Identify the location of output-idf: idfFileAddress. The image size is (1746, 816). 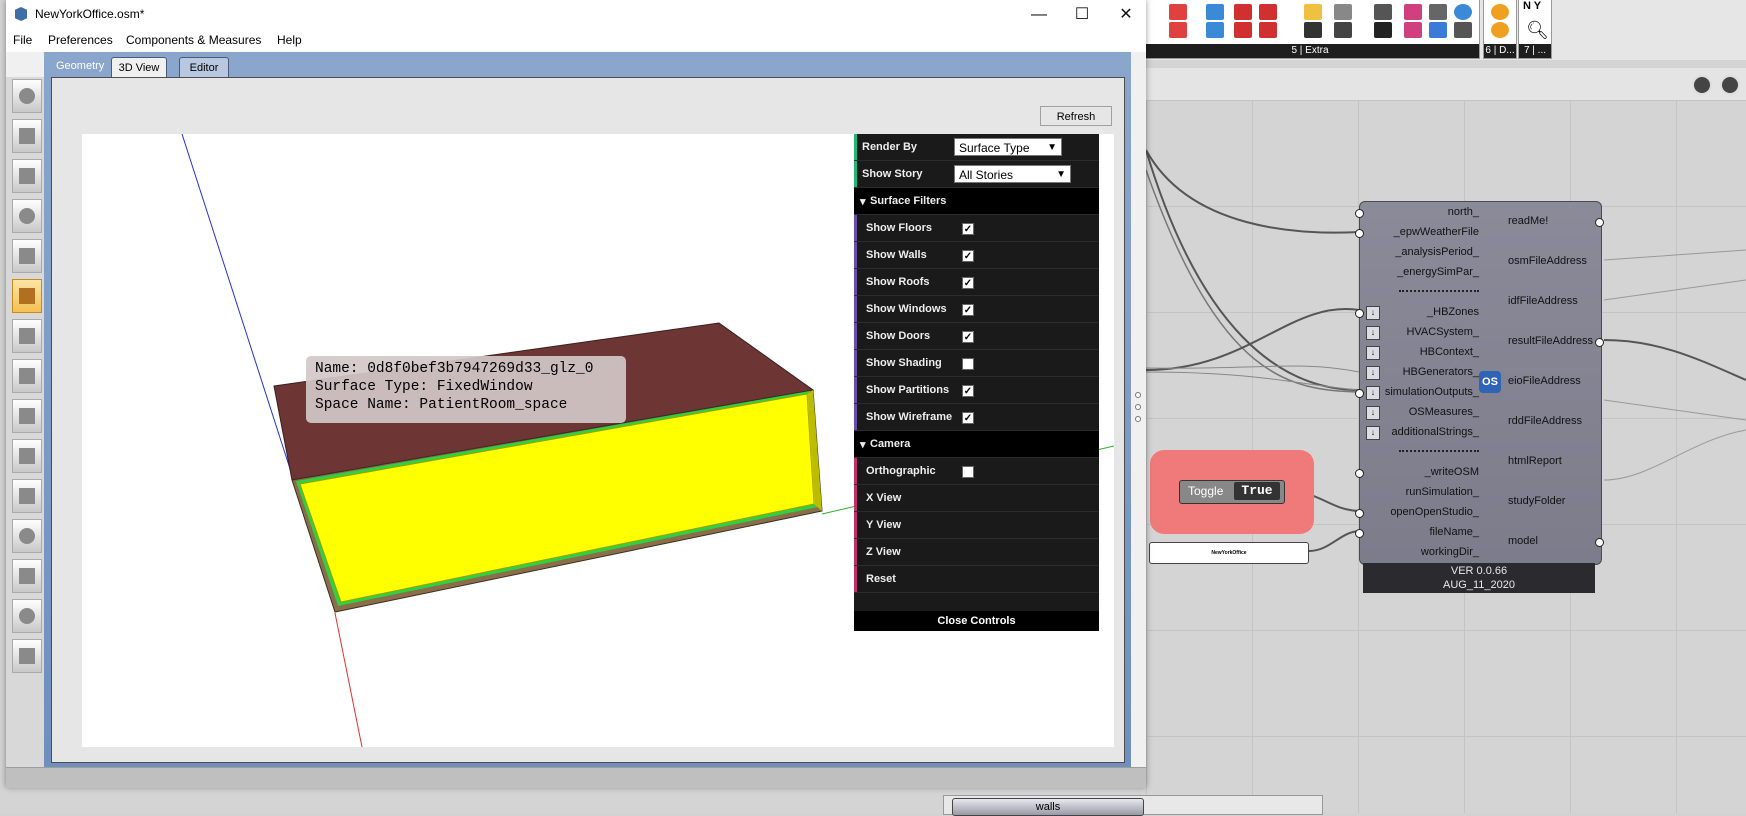
(1543, 301).